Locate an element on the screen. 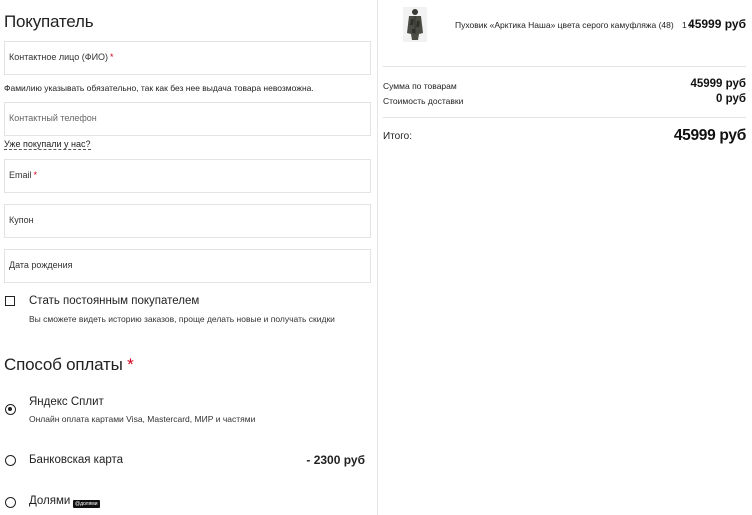  contact-person-field: Контактное лицо (ФИО) * is located at coordinates (187, 58).